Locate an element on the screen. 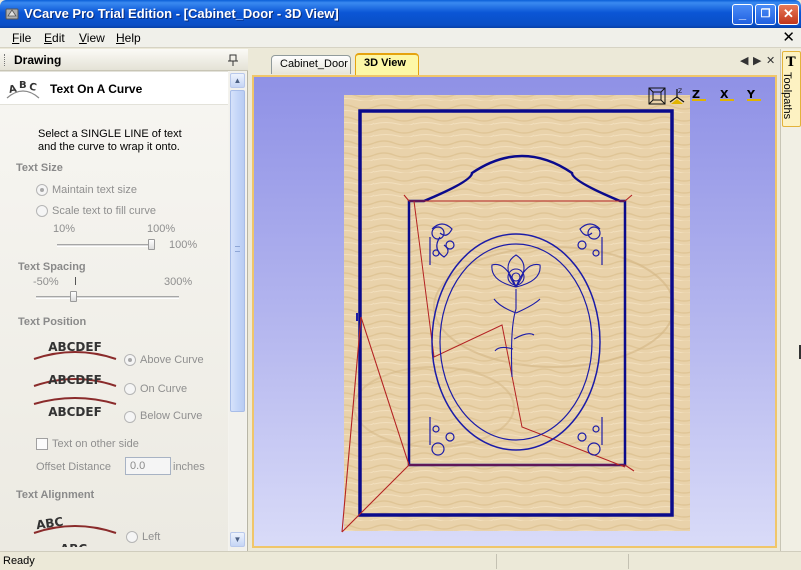 The width and height of the screenshot is (801, 570). spacing-zero-tick is located at coordinates (75, 281).